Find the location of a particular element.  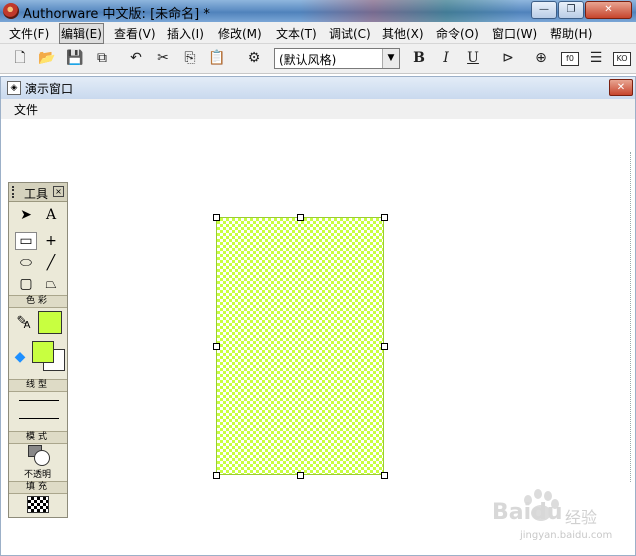

authorware-app-icon is located at coordinates (11, 11).